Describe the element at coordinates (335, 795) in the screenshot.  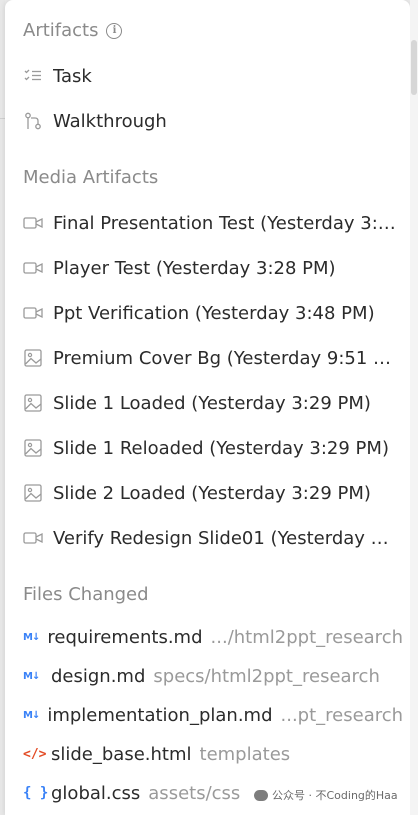
I see `watermark-text: 公众号 · 不Coding的Haa` at that location.